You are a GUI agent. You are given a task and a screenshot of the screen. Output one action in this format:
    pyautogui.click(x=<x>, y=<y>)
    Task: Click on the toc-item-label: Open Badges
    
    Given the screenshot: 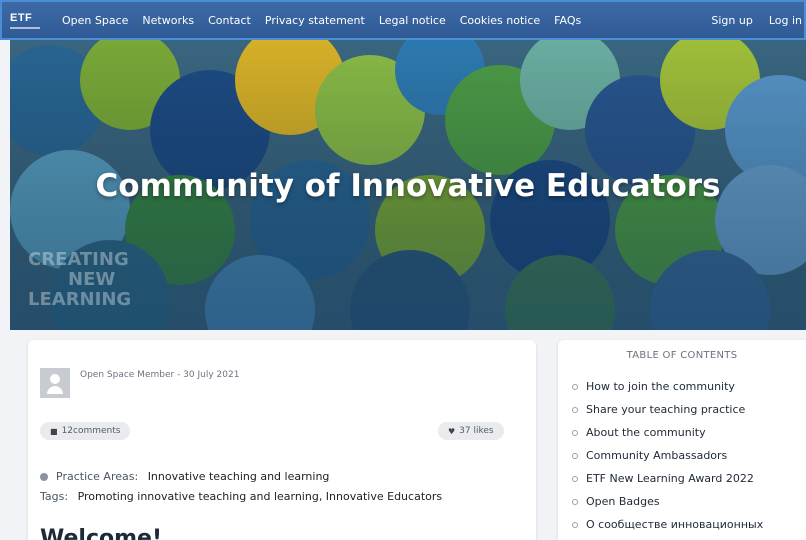 What is the action you would take?
    pyautogui.click(x=623, y=501)
    